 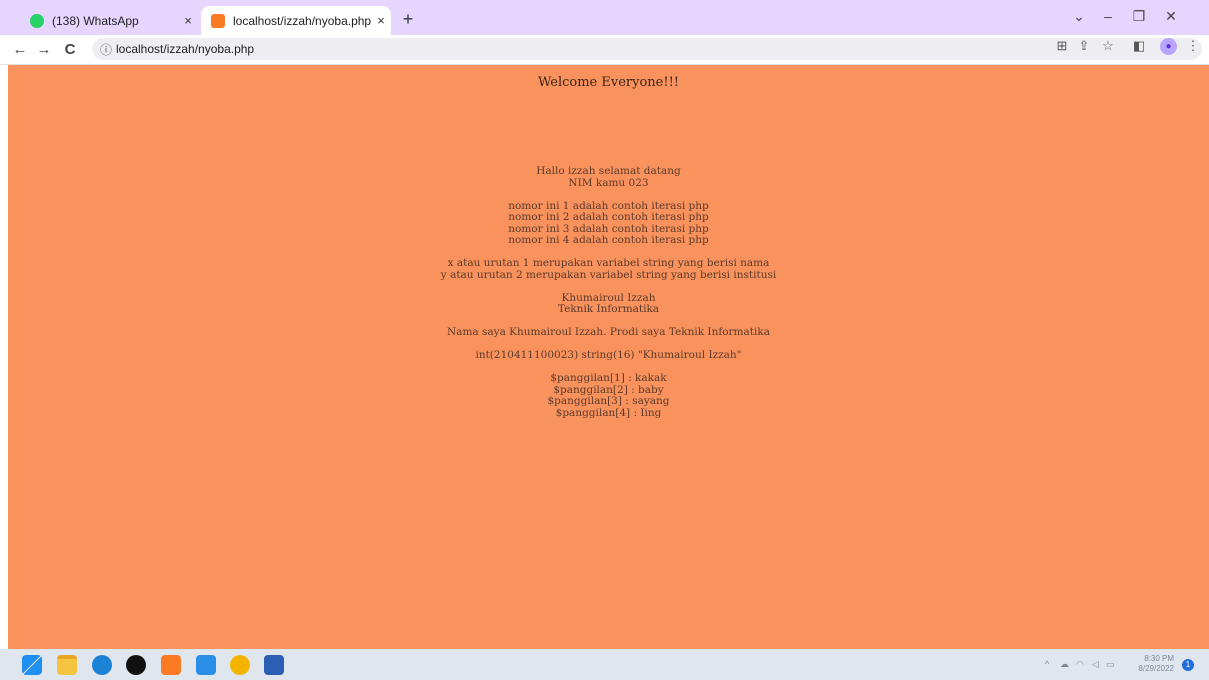 I want to click on edge-icon, so click(x=102, y=665).